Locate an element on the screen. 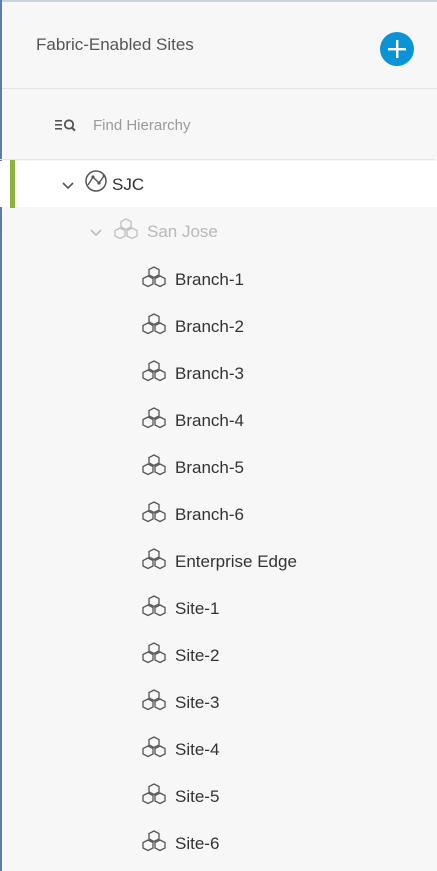 The image size is (437, 871). tree-node-site: Site-5 is located at coordinates (218, 796).